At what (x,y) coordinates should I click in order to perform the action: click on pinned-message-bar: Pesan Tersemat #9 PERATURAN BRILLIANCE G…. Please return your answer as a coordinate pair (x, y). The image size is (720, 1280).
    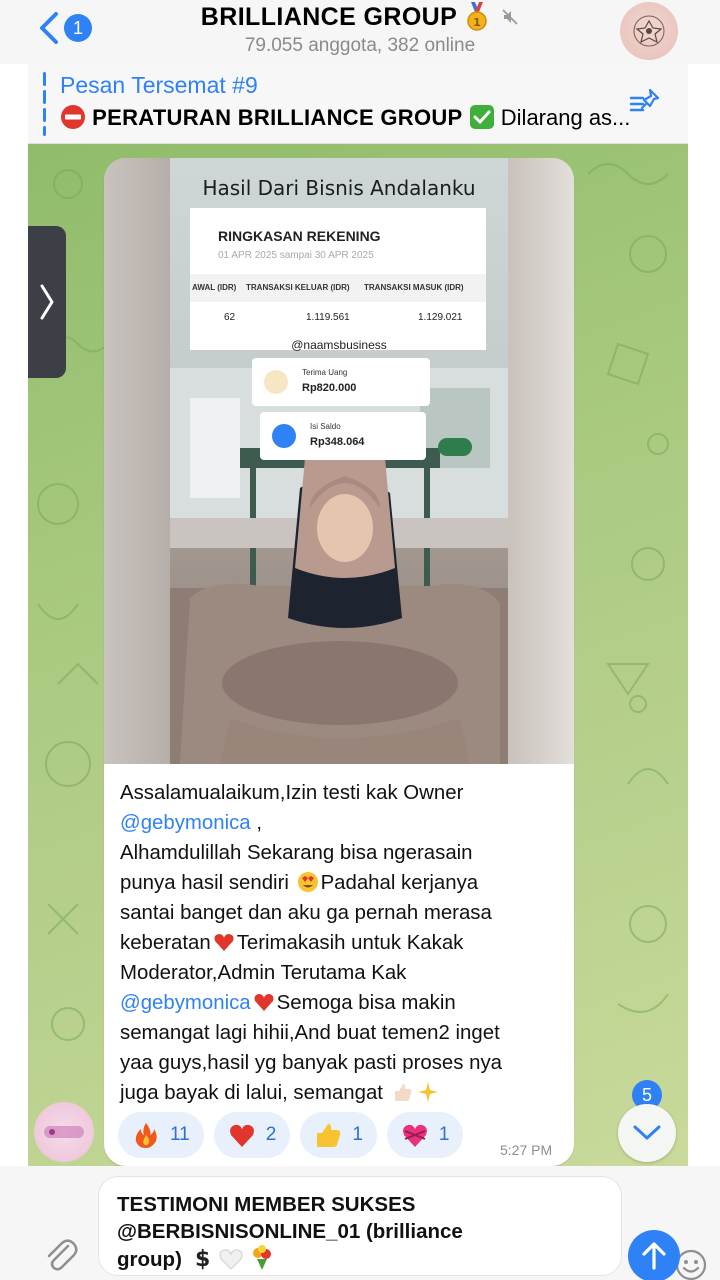
    Looking at the image, I should click on (358, 104).